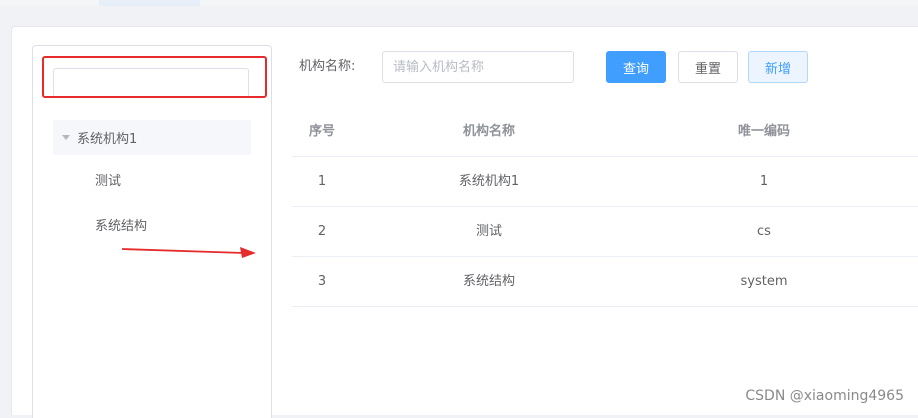  What do you see at coordinates (459, 3) in the screenshot?
I see `top-tab-bar` at bounding box center [459, 3].